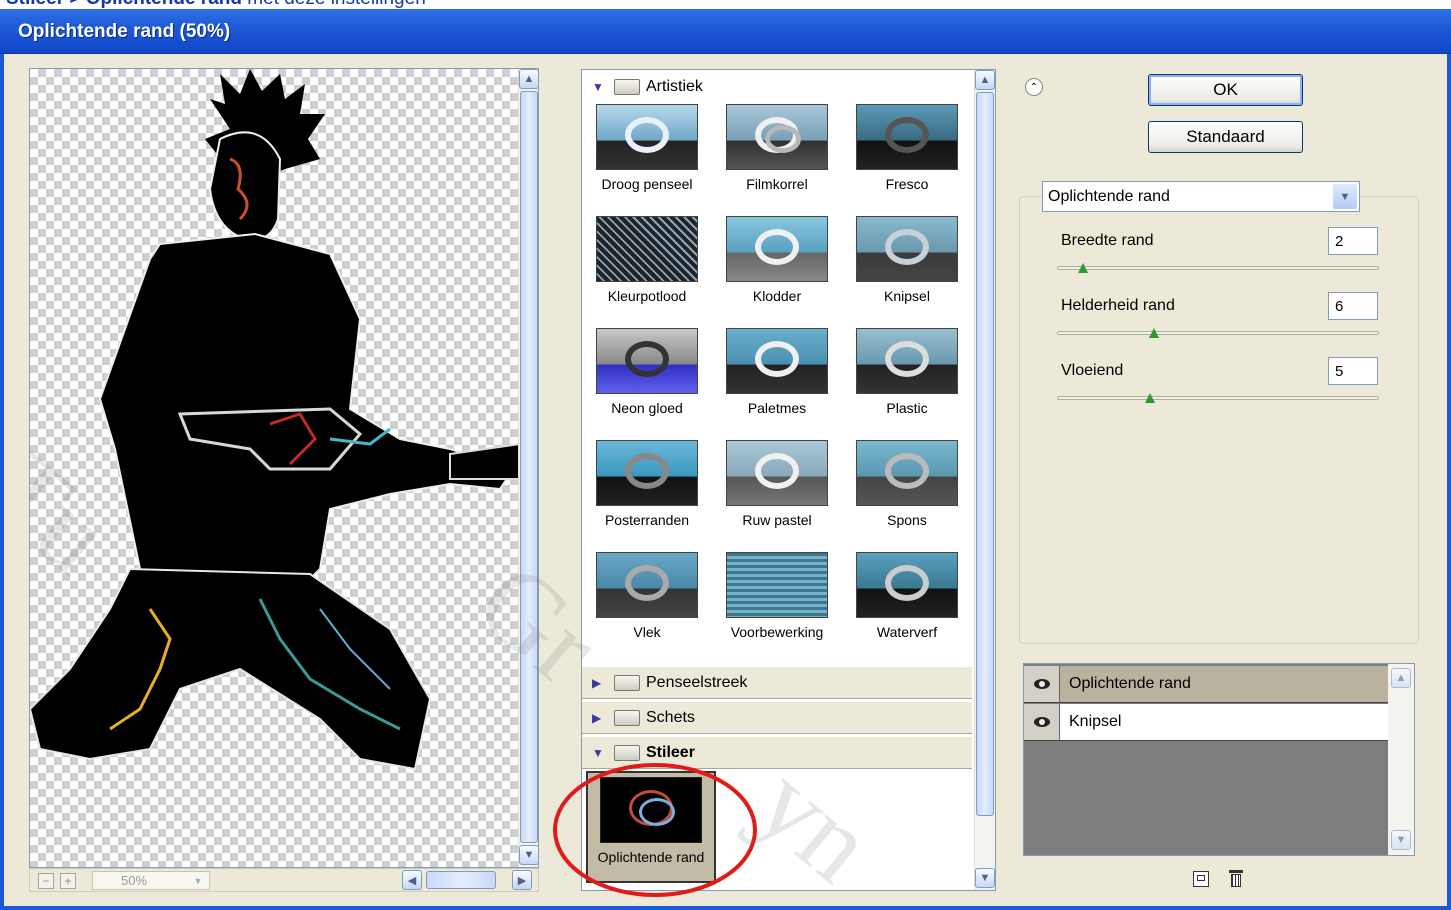 The width and height of the screenshot is (1451, 910). Describe the element at coordinates (1218, 268) in the screenshot. I see `breedte-rand-slider` at that location.